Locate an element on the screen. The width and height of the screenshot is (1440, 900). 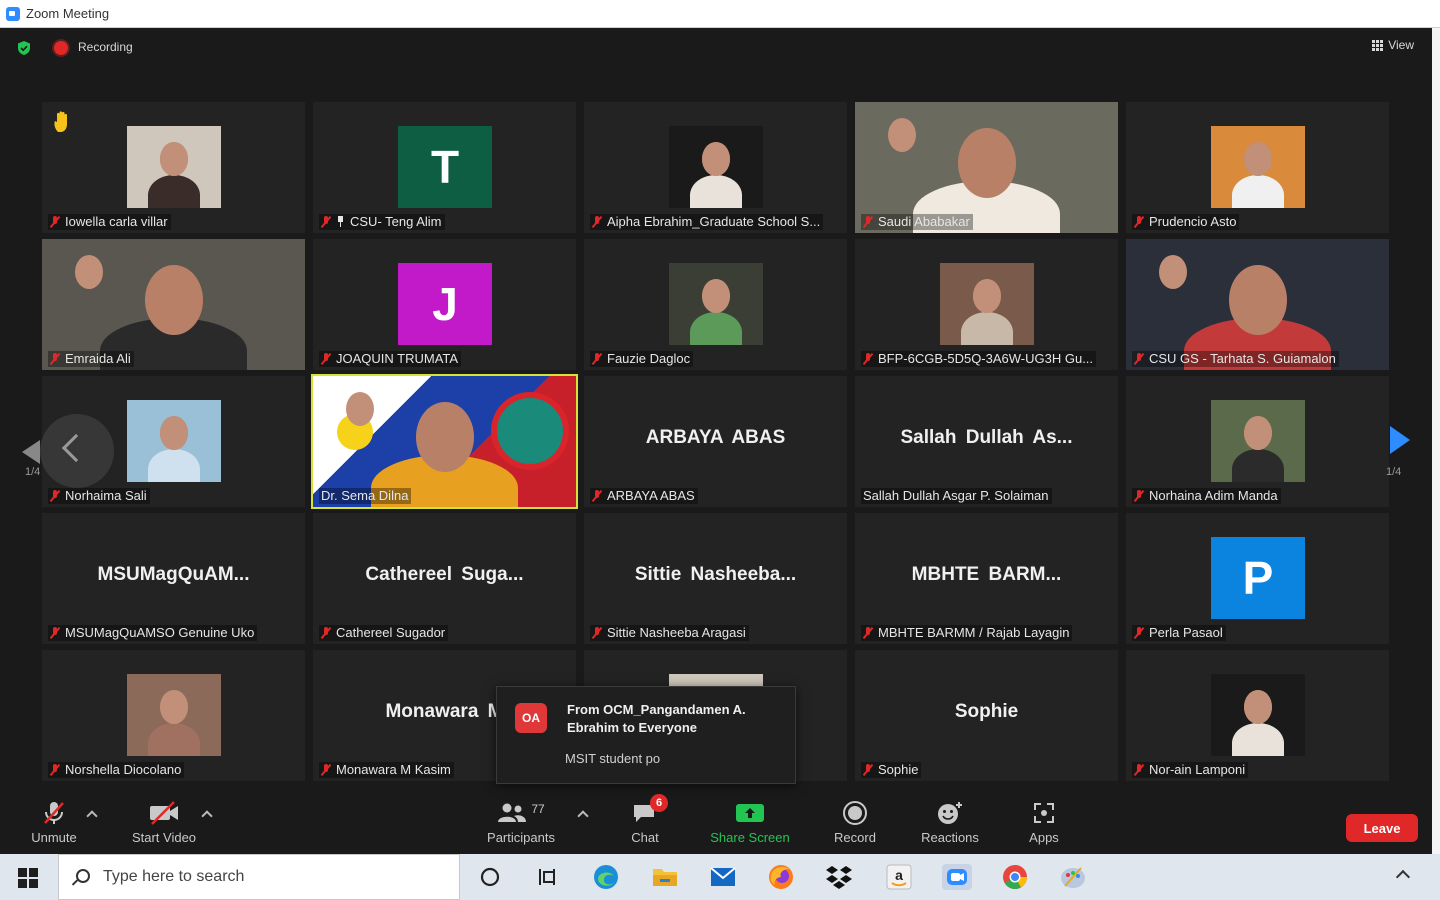
zoom-taskbar-icon is located at coordinates (957, 877).